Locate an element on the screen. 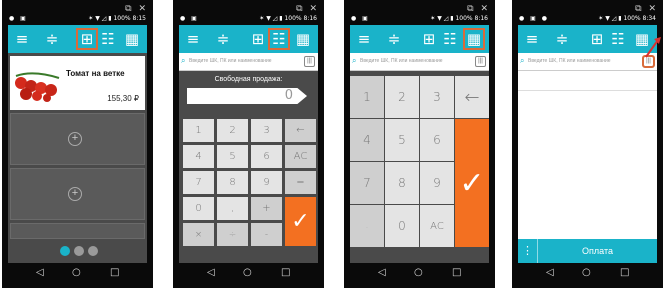 The width and height of the screenshot is (665, 288). plus-icon: + is located at coordinates (75, 194).